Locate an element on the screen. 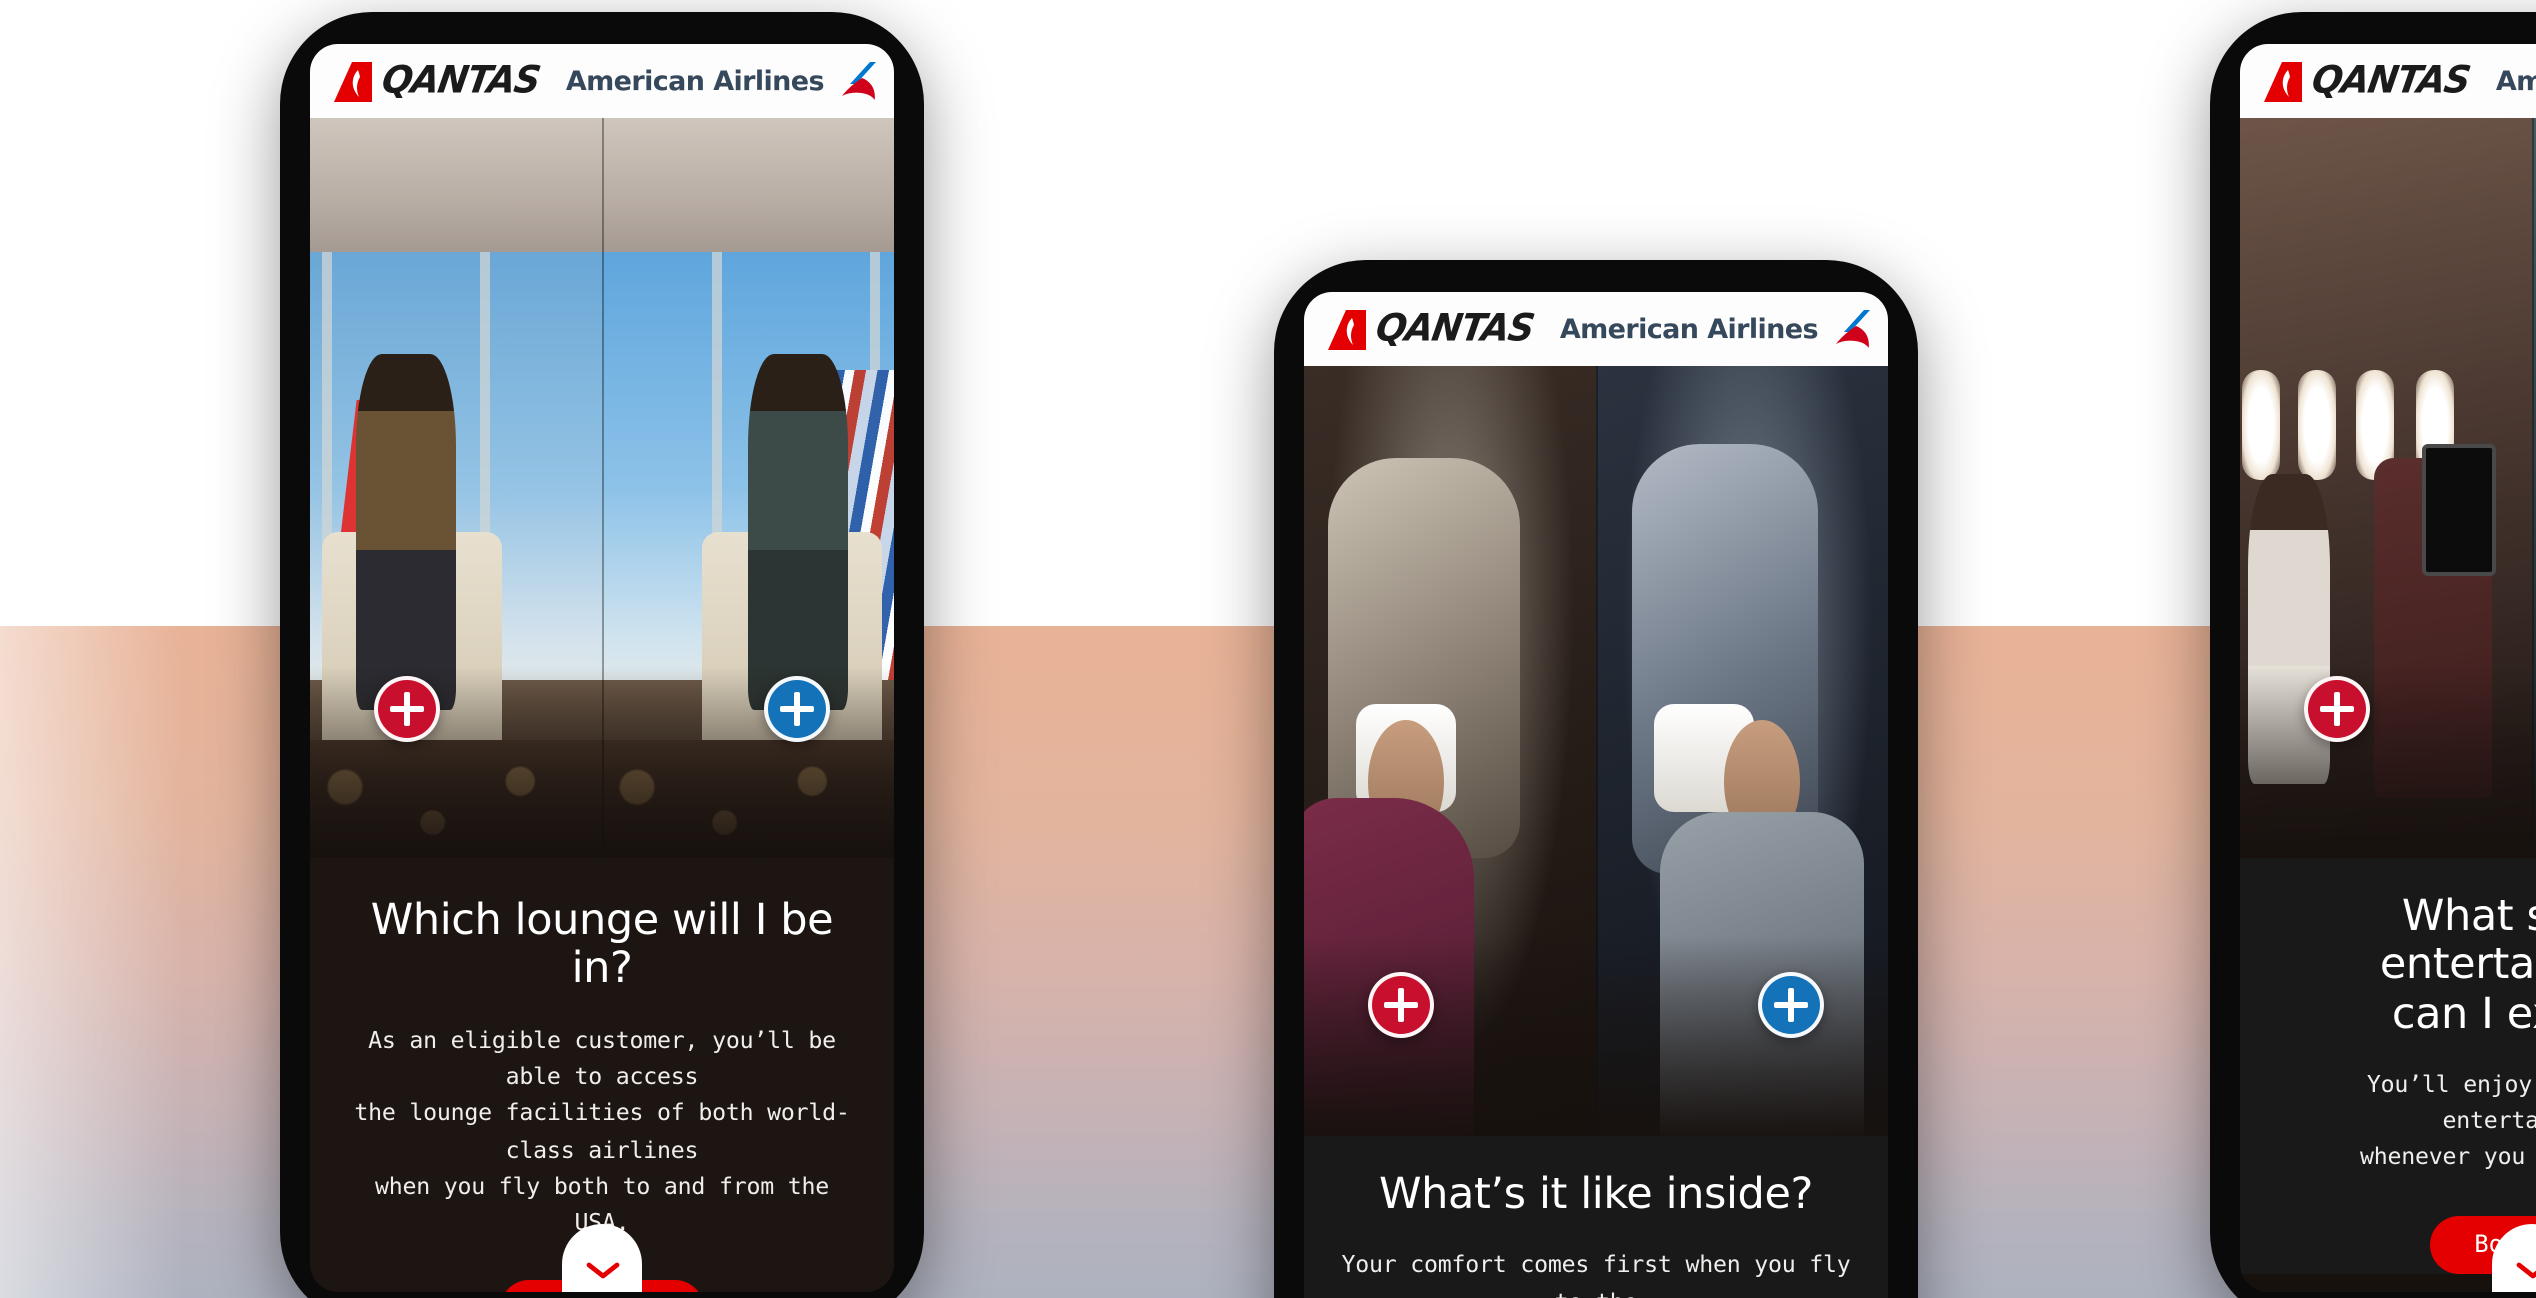  entertainment-headline-line-2: can I expect? is located at coordinates (2463, 1014).